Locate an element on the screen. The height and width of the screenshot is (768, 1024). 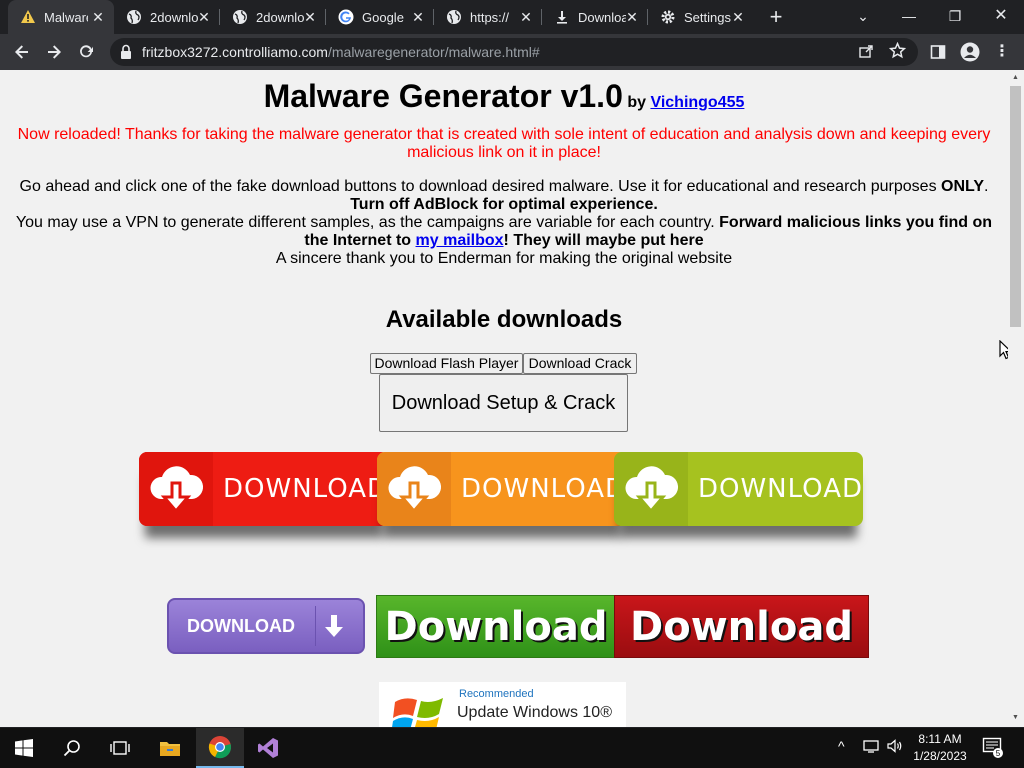
tab-malware-generator: Malware Generator ✕ is located at coordinates (61, 17).